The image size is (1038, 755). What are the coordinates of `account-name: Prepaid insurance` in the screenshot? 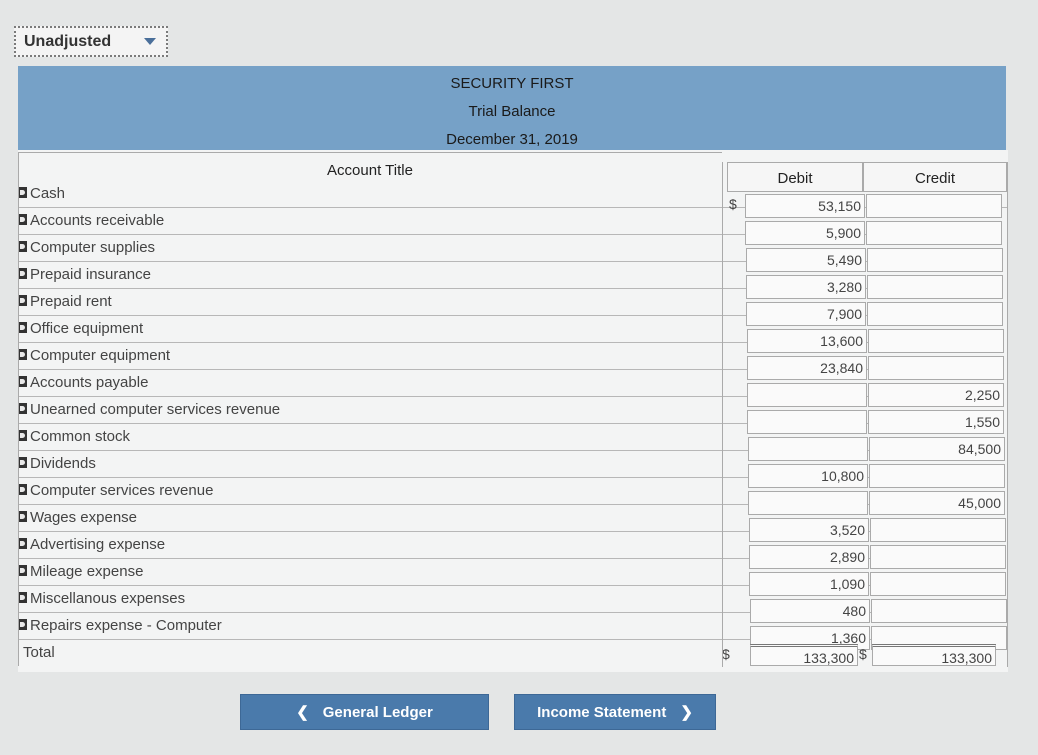 It's located at (90, 274).